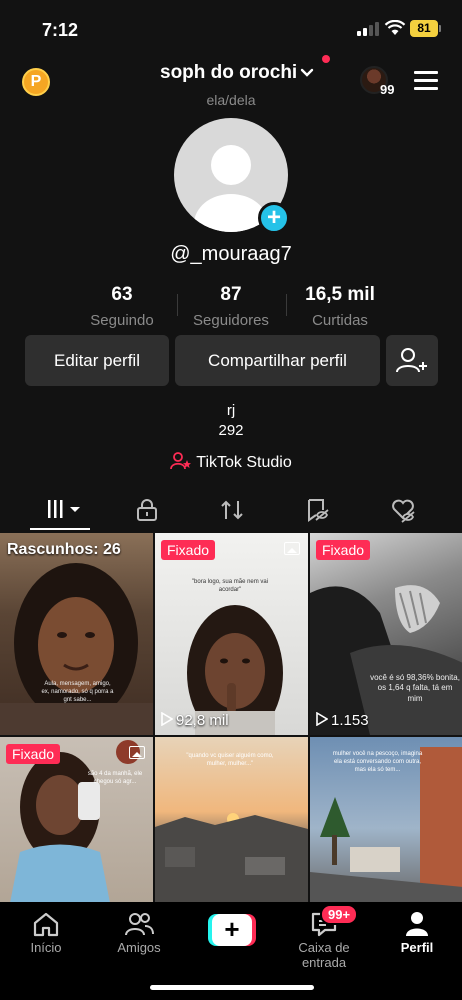 Image resolution: width=462 pixels, height=1000 pixels. Describe the element at coordinates (395, 27) in the screenshot. I see `wifi-icon` at that location.